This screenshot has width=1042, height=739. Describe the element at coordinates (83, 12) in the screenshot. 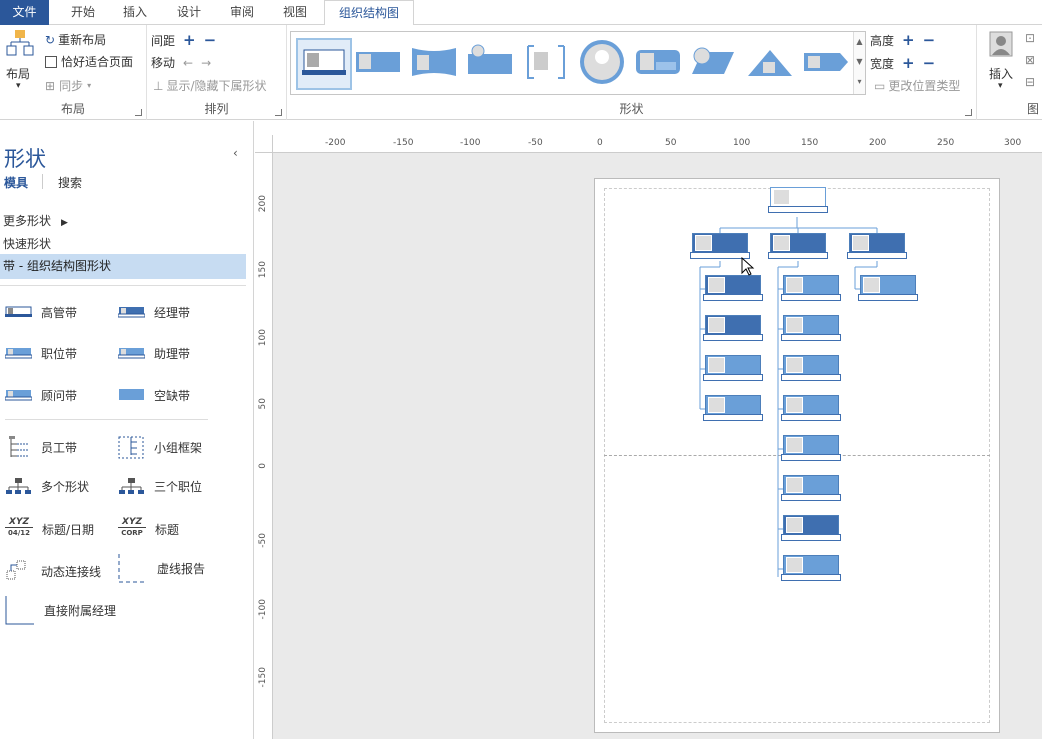

I see `tab-home: 开始` at that location.